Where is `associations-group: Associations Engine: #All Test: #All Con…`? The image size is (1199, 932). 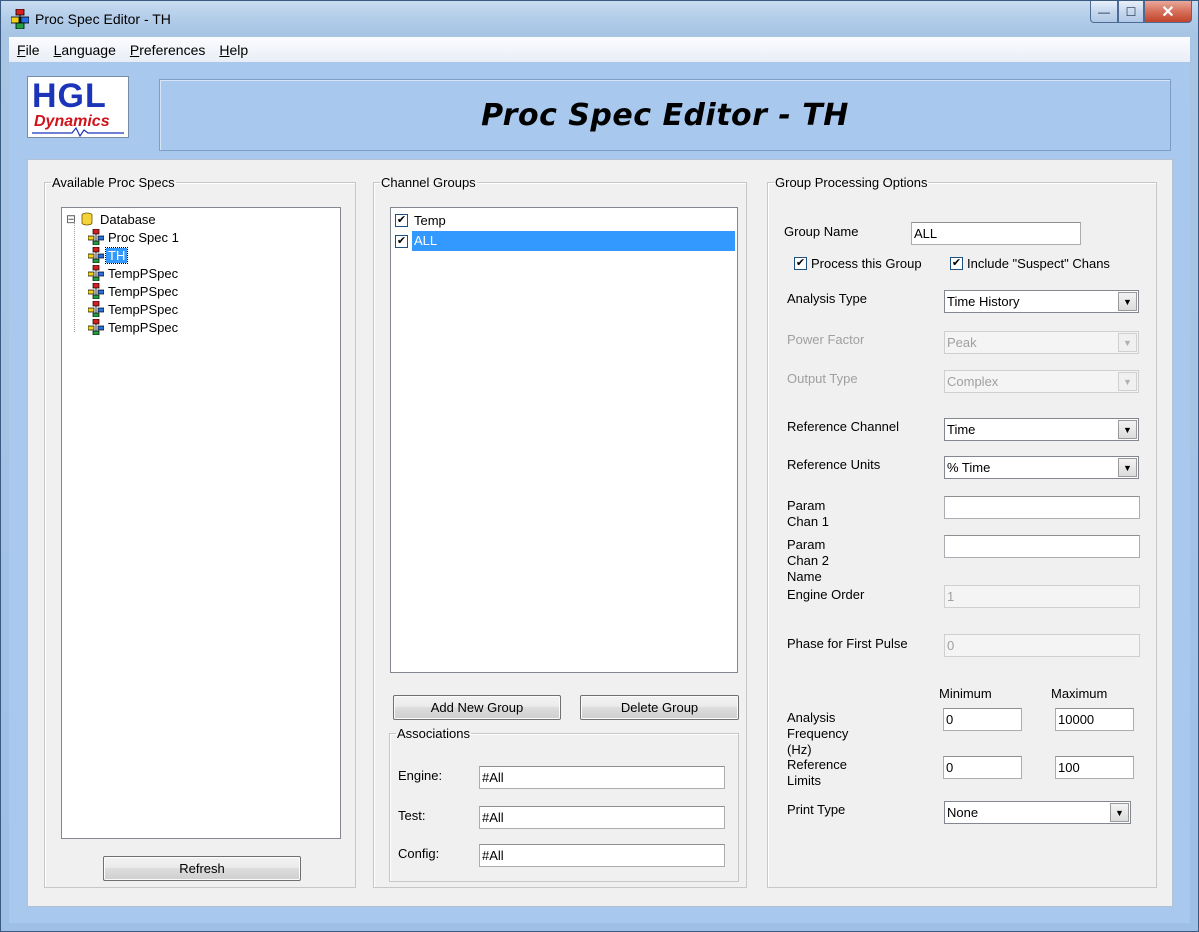
associations-group: Associations Engine: #All Test: #All Con… is located at coordinates (564, 804).